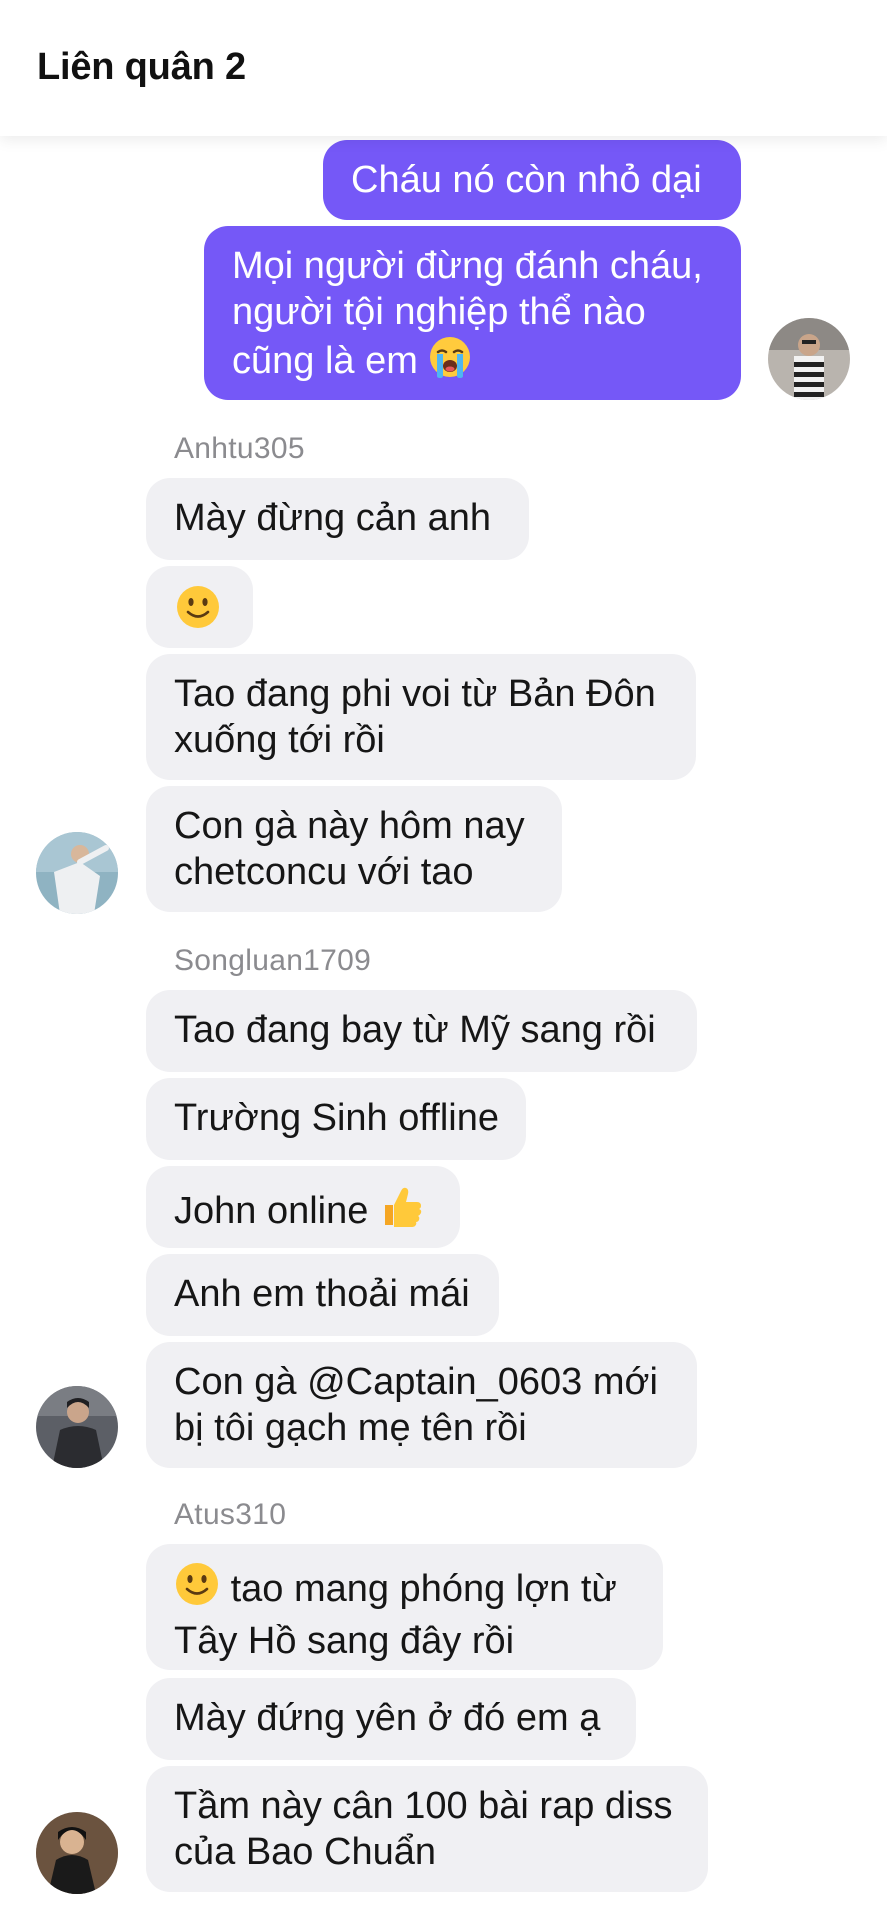  What do you see at coordinates (273, 960) in the screenshot?
I see `sender-name: Songluan1709` at bounding box center [273, 960].